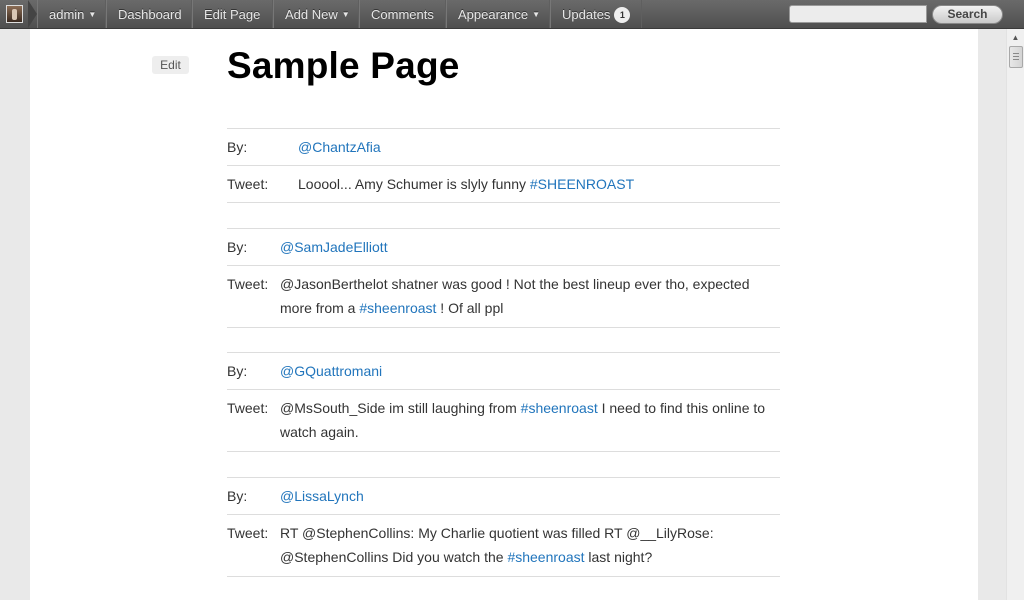  I want to click on dashboard-label: Dashboard, so click(150, 14).